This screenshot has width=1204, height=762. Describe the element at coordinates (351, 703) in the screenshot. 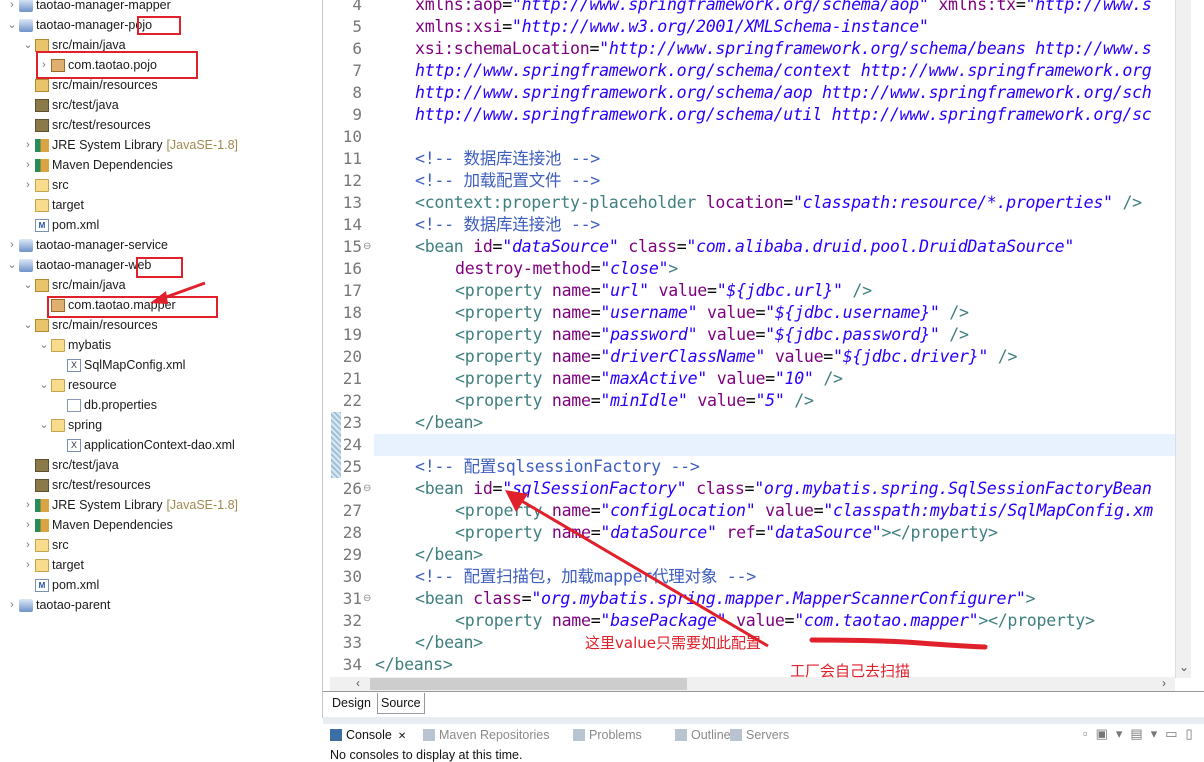

I see `tab-design: Design` at that location.